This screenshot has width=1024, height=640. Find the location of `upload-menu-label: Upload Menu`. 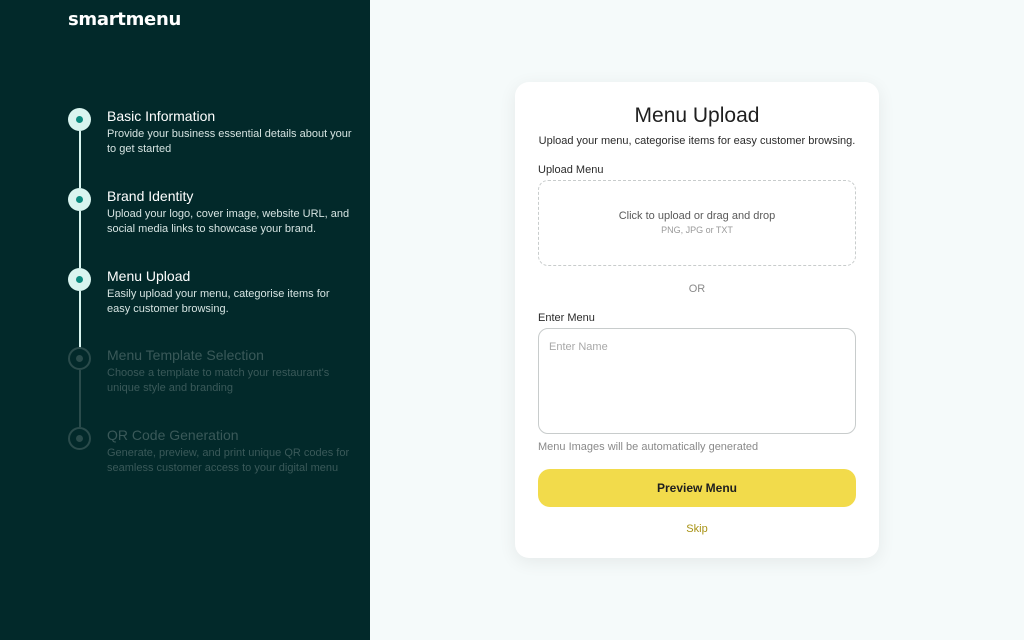

upload-menu-label: Upload Menu is located at coordinates (571, 170).